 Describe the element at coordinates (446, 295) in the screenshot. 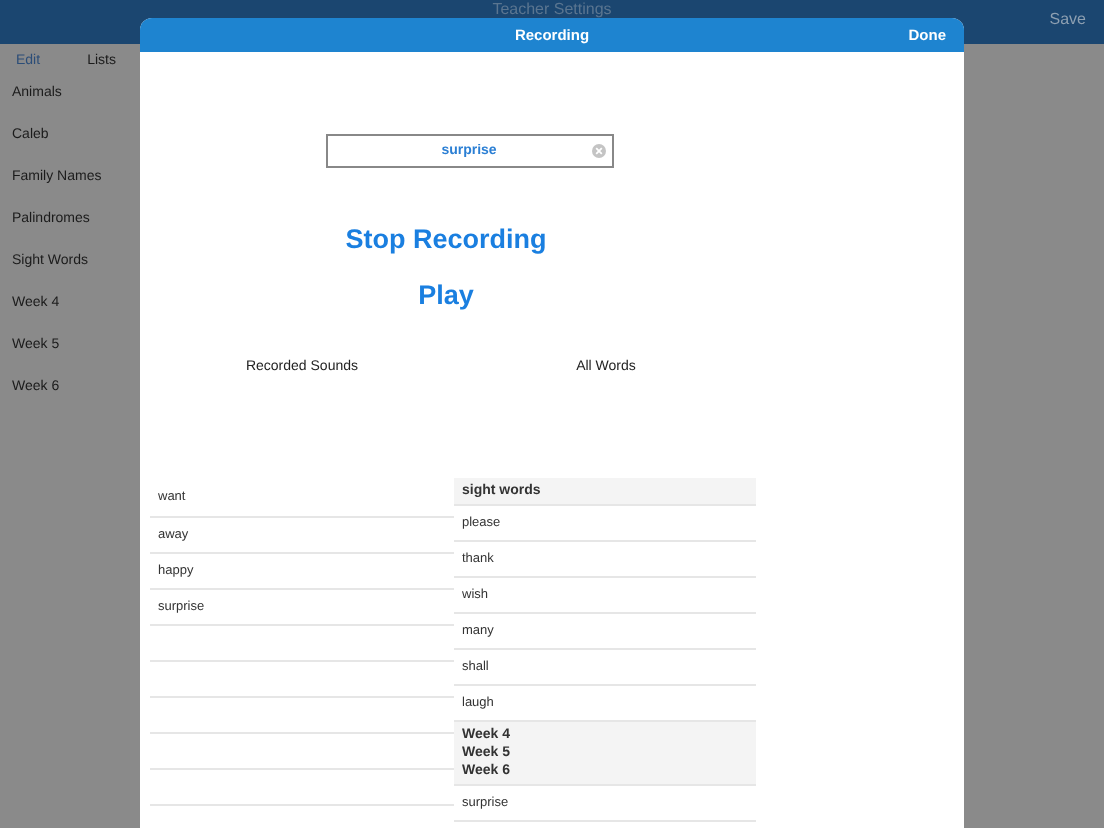

I see `play-button: Play` at that location.